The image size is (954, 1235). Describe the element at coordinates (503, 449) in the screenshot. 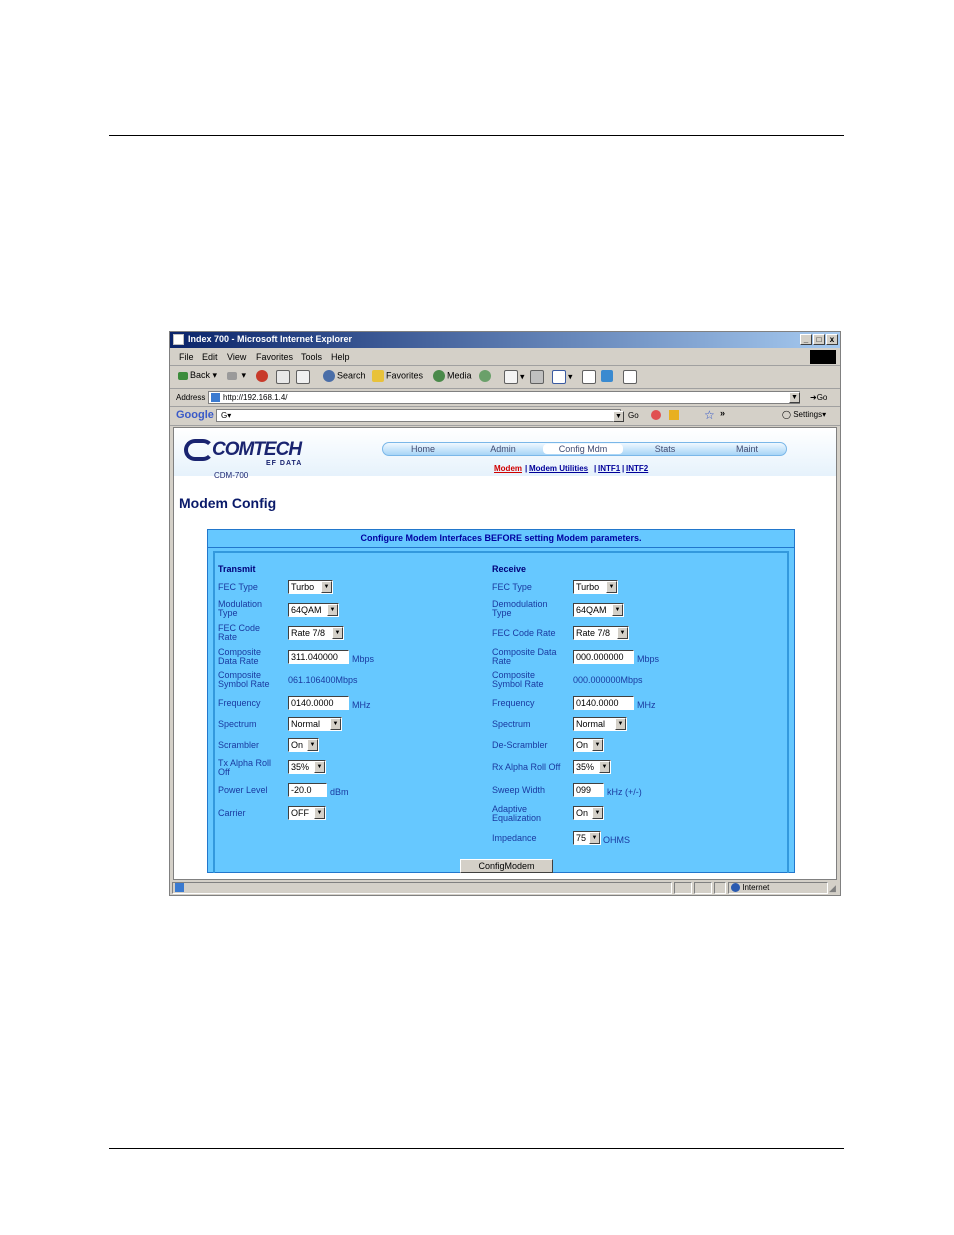

I see `nav-admin: Admin` at that location.